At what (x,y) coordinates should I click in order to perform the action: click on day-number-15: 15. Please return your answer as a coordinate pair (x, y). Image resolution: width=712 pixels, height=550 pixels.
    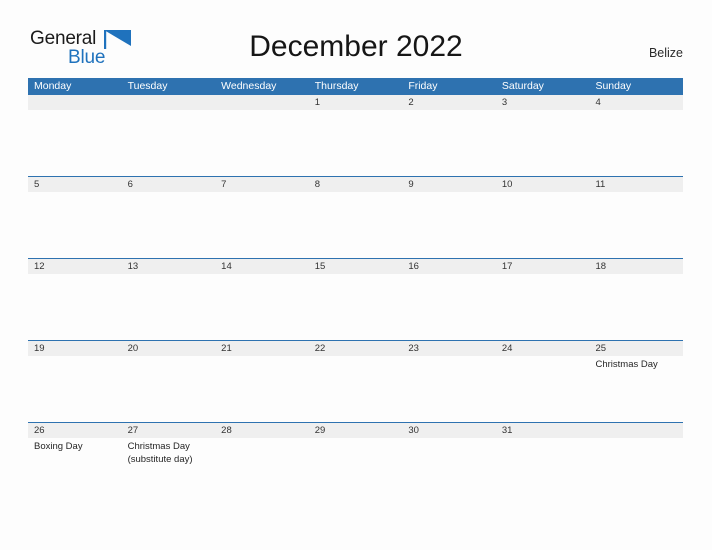
    Looking at the image, I should click on (356, 266).